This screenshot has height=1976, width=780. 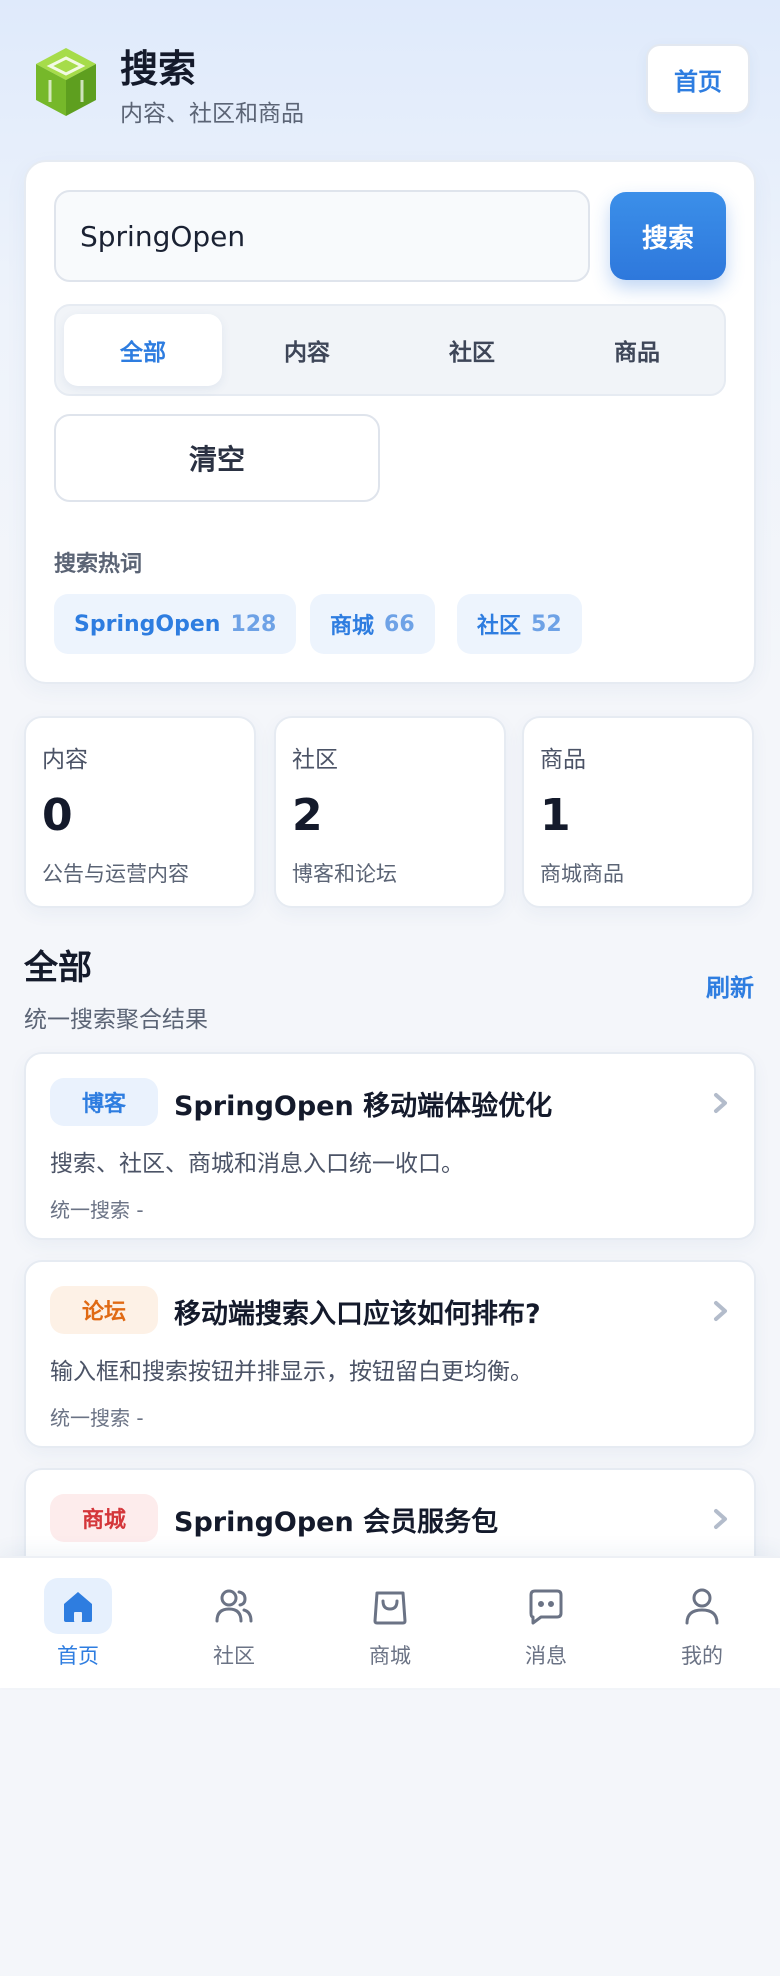 I want to click on hot-words-title: 搜索热词, so click(x=98, y=564).